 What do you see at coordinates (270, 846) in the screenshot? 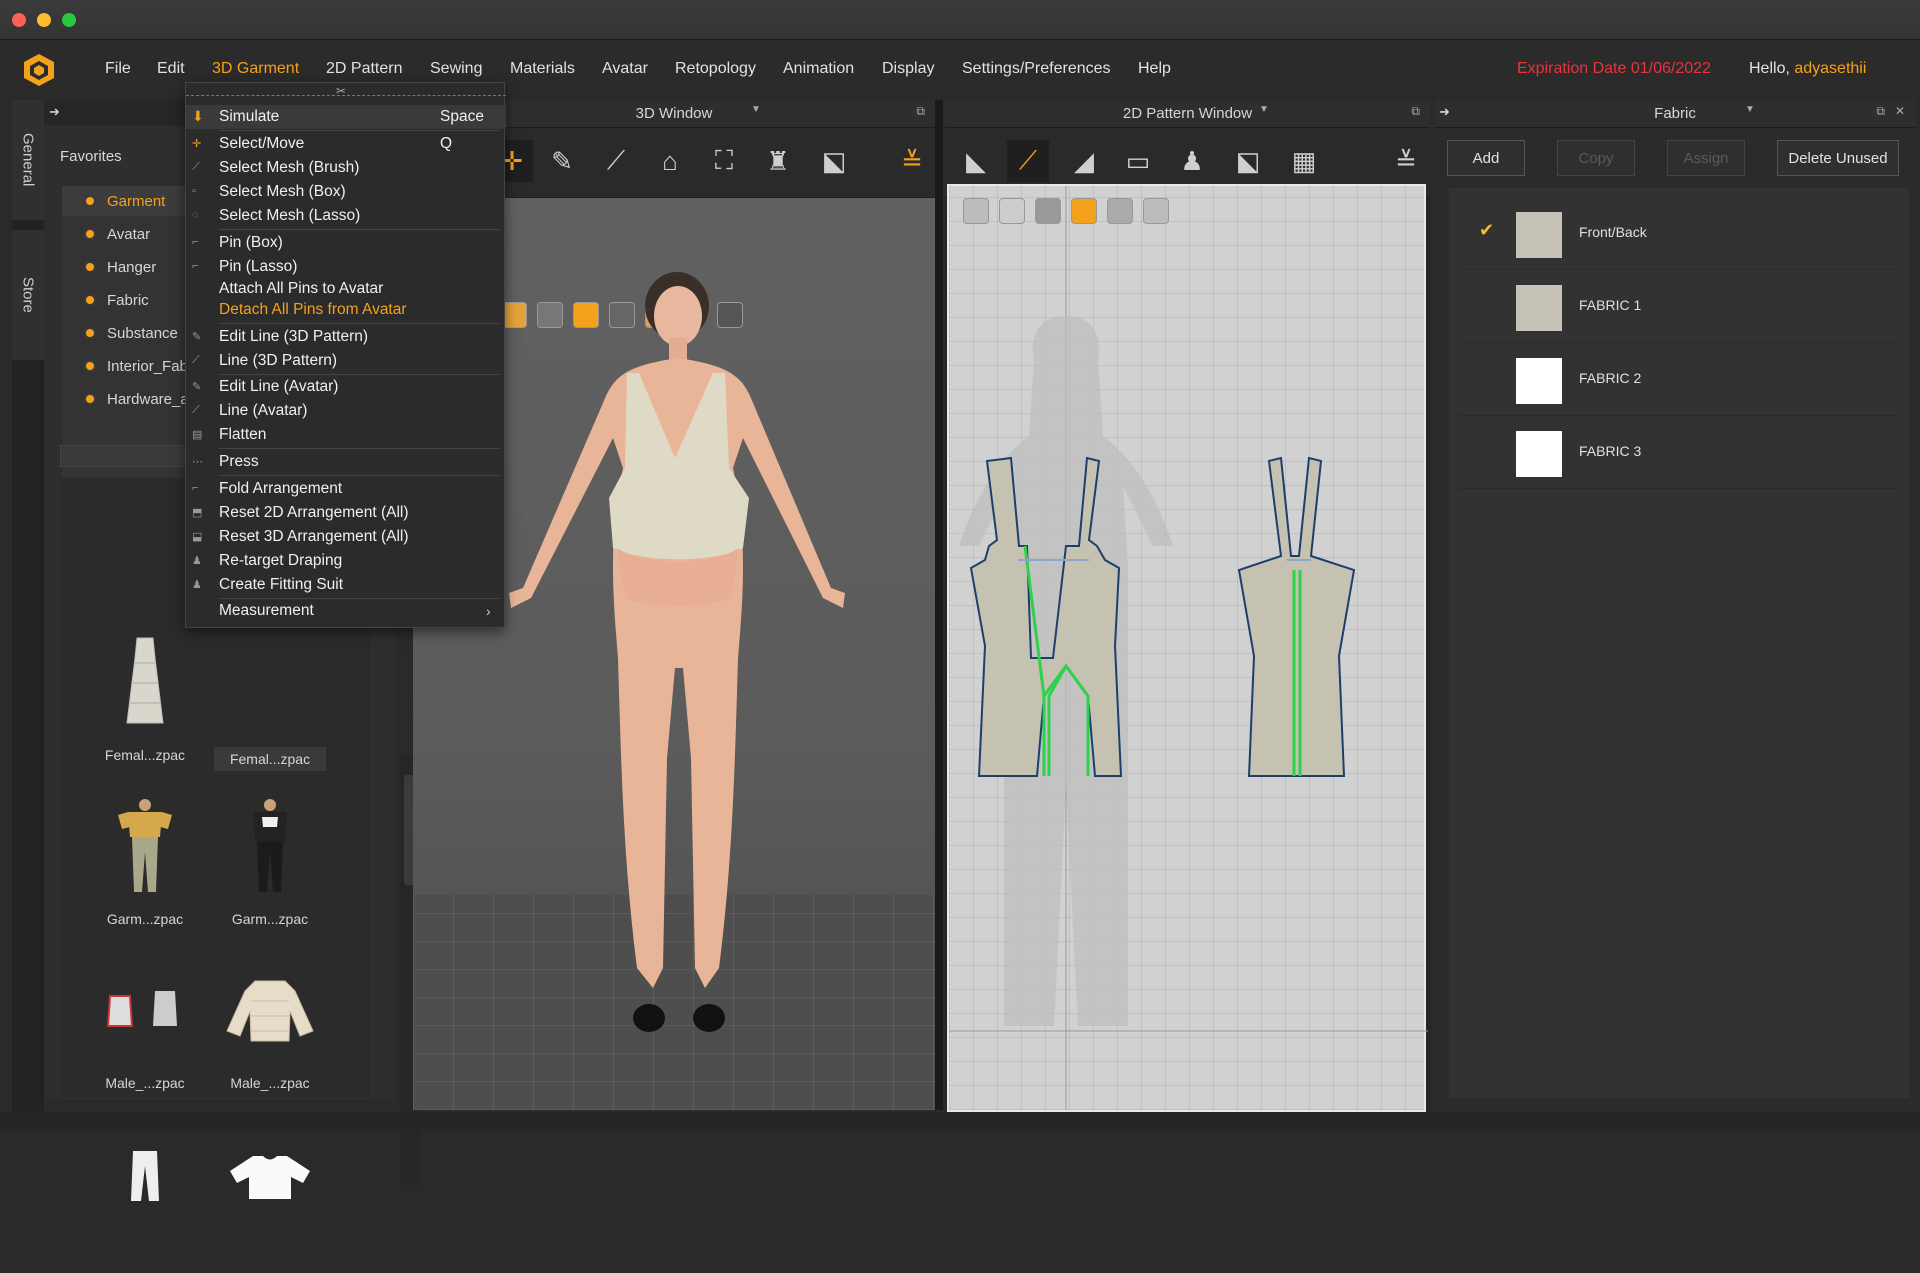
I see `garment-black-outfit-thumbnail` at bounding box center [270, 846].